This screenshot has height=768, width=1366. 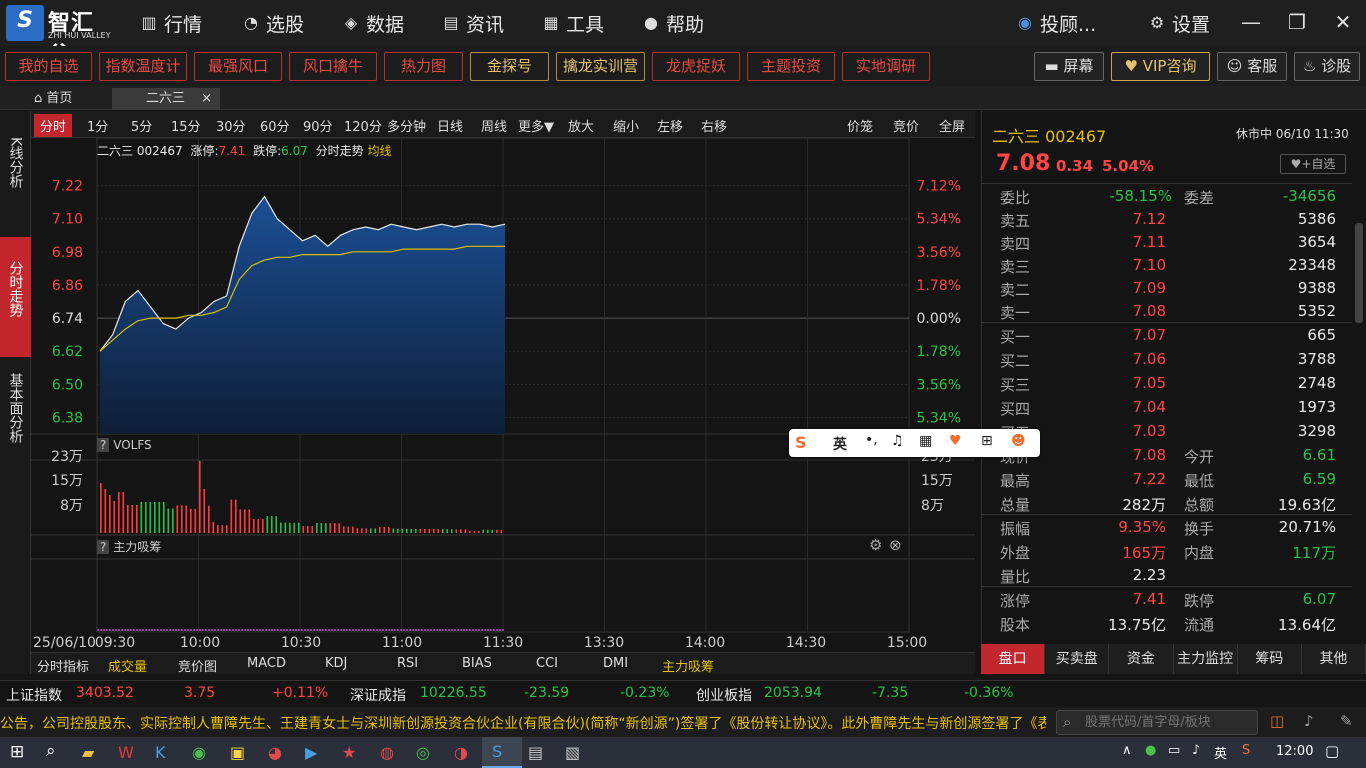 I want to click on app-icon: ★, so click(x=349, y=752).